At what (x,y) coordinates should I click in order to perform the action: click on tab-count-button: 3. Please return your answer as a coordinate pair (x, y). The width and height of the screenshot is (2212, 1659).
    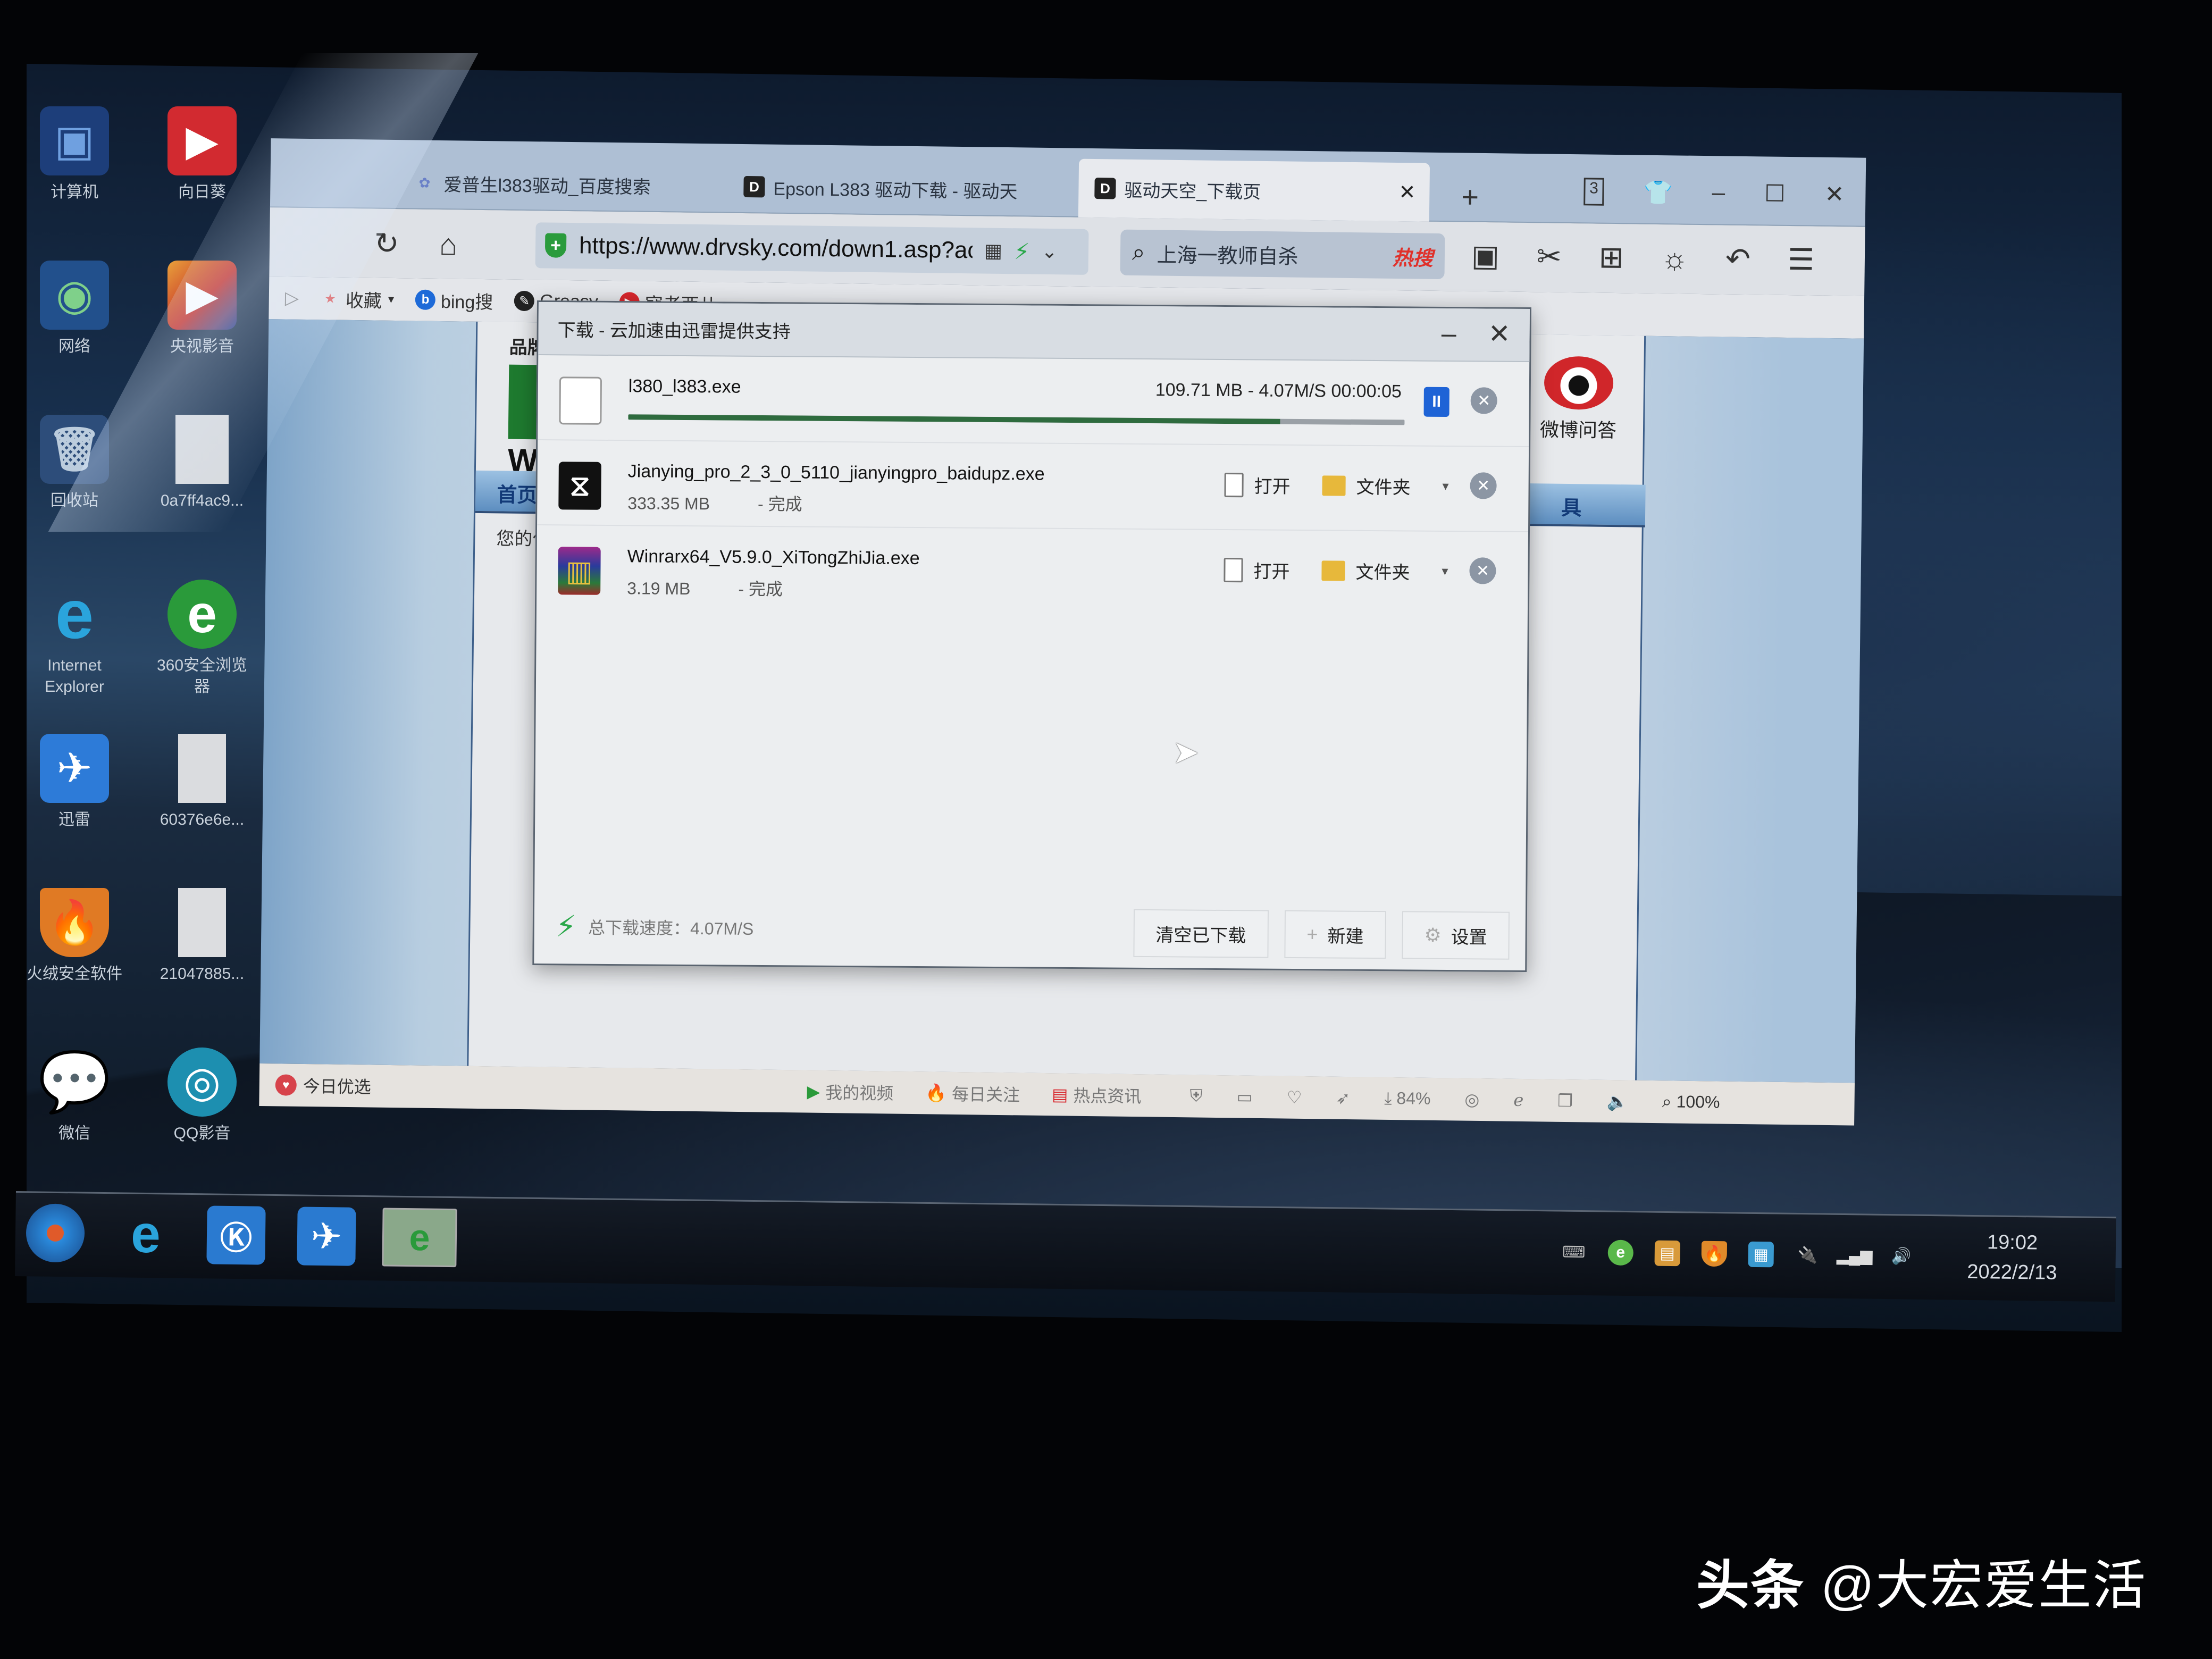
    Looking at the image, I should click on (1594, 192).